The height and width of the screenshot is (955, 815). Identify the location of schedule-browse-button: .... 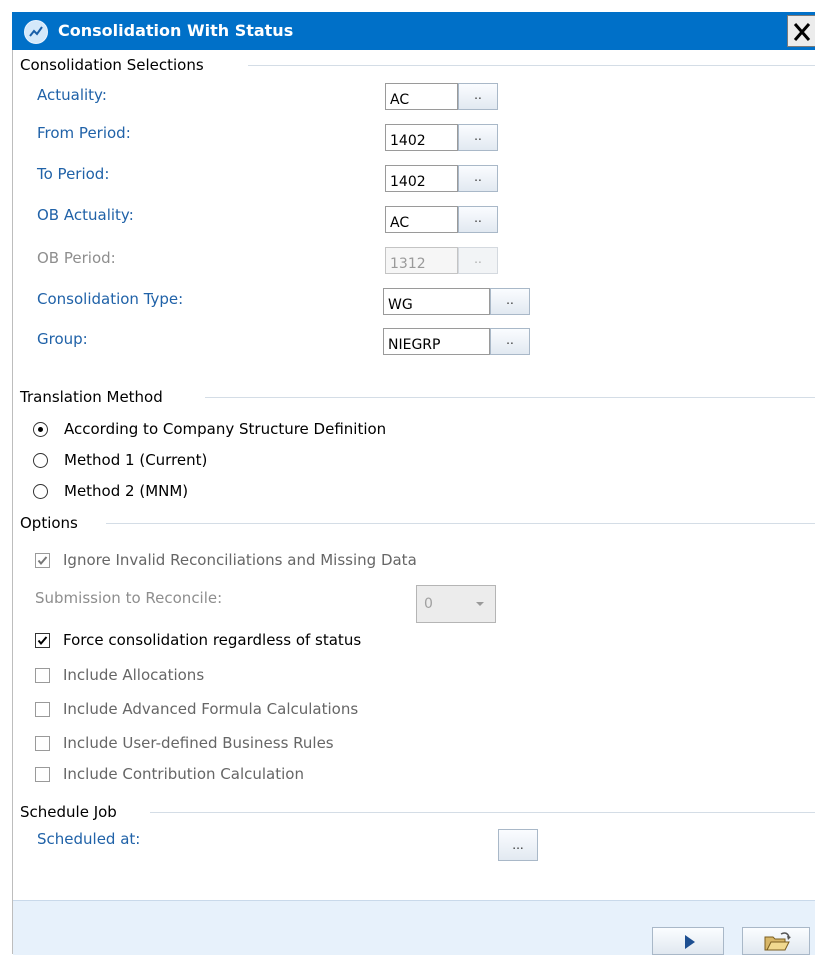
(518, 845).